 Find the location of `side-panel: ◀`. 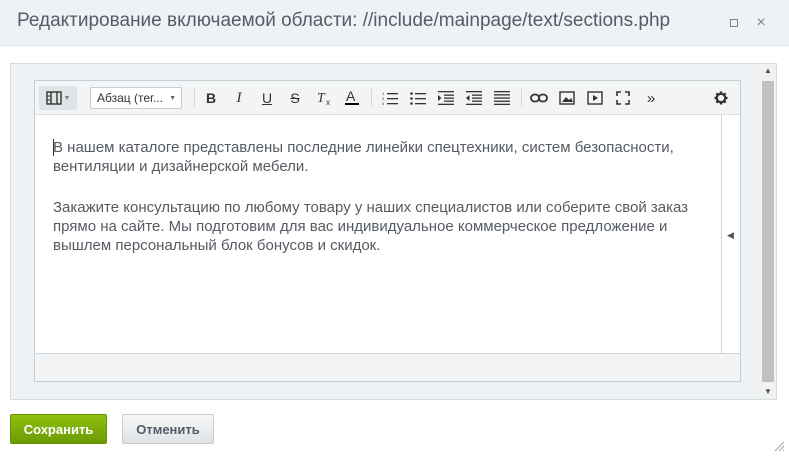

side-panel: ◀ is located at coordinates (730, 234).